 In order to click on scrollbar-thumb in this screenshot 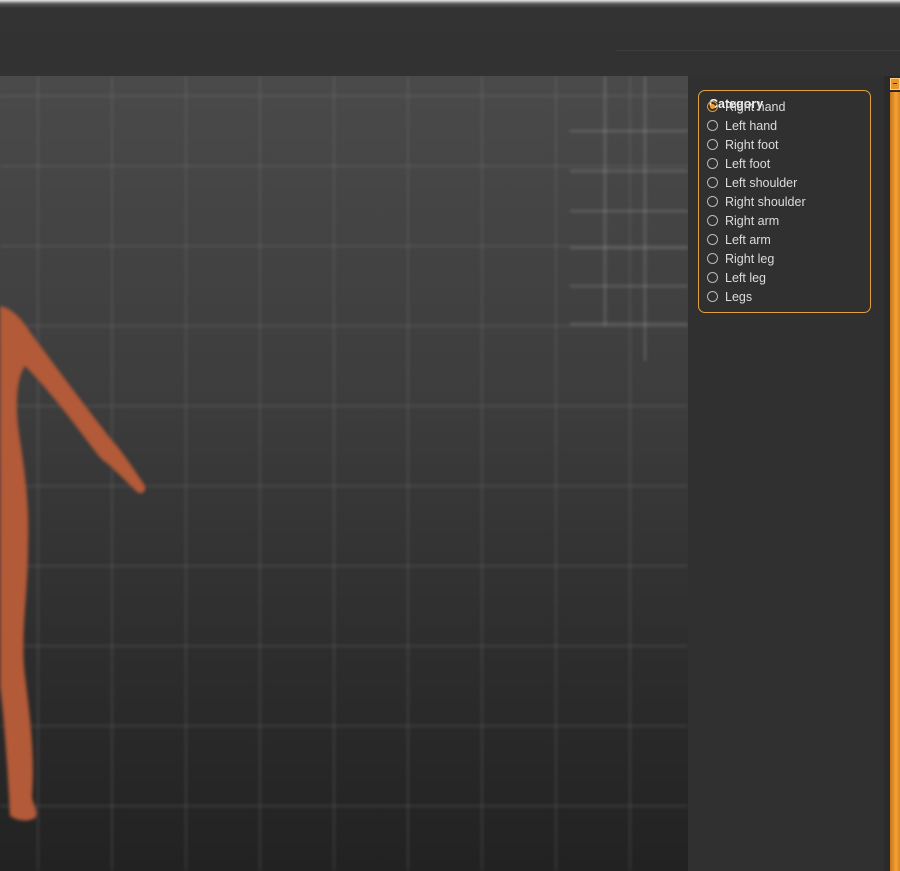, I will do `click(895, 481)`.